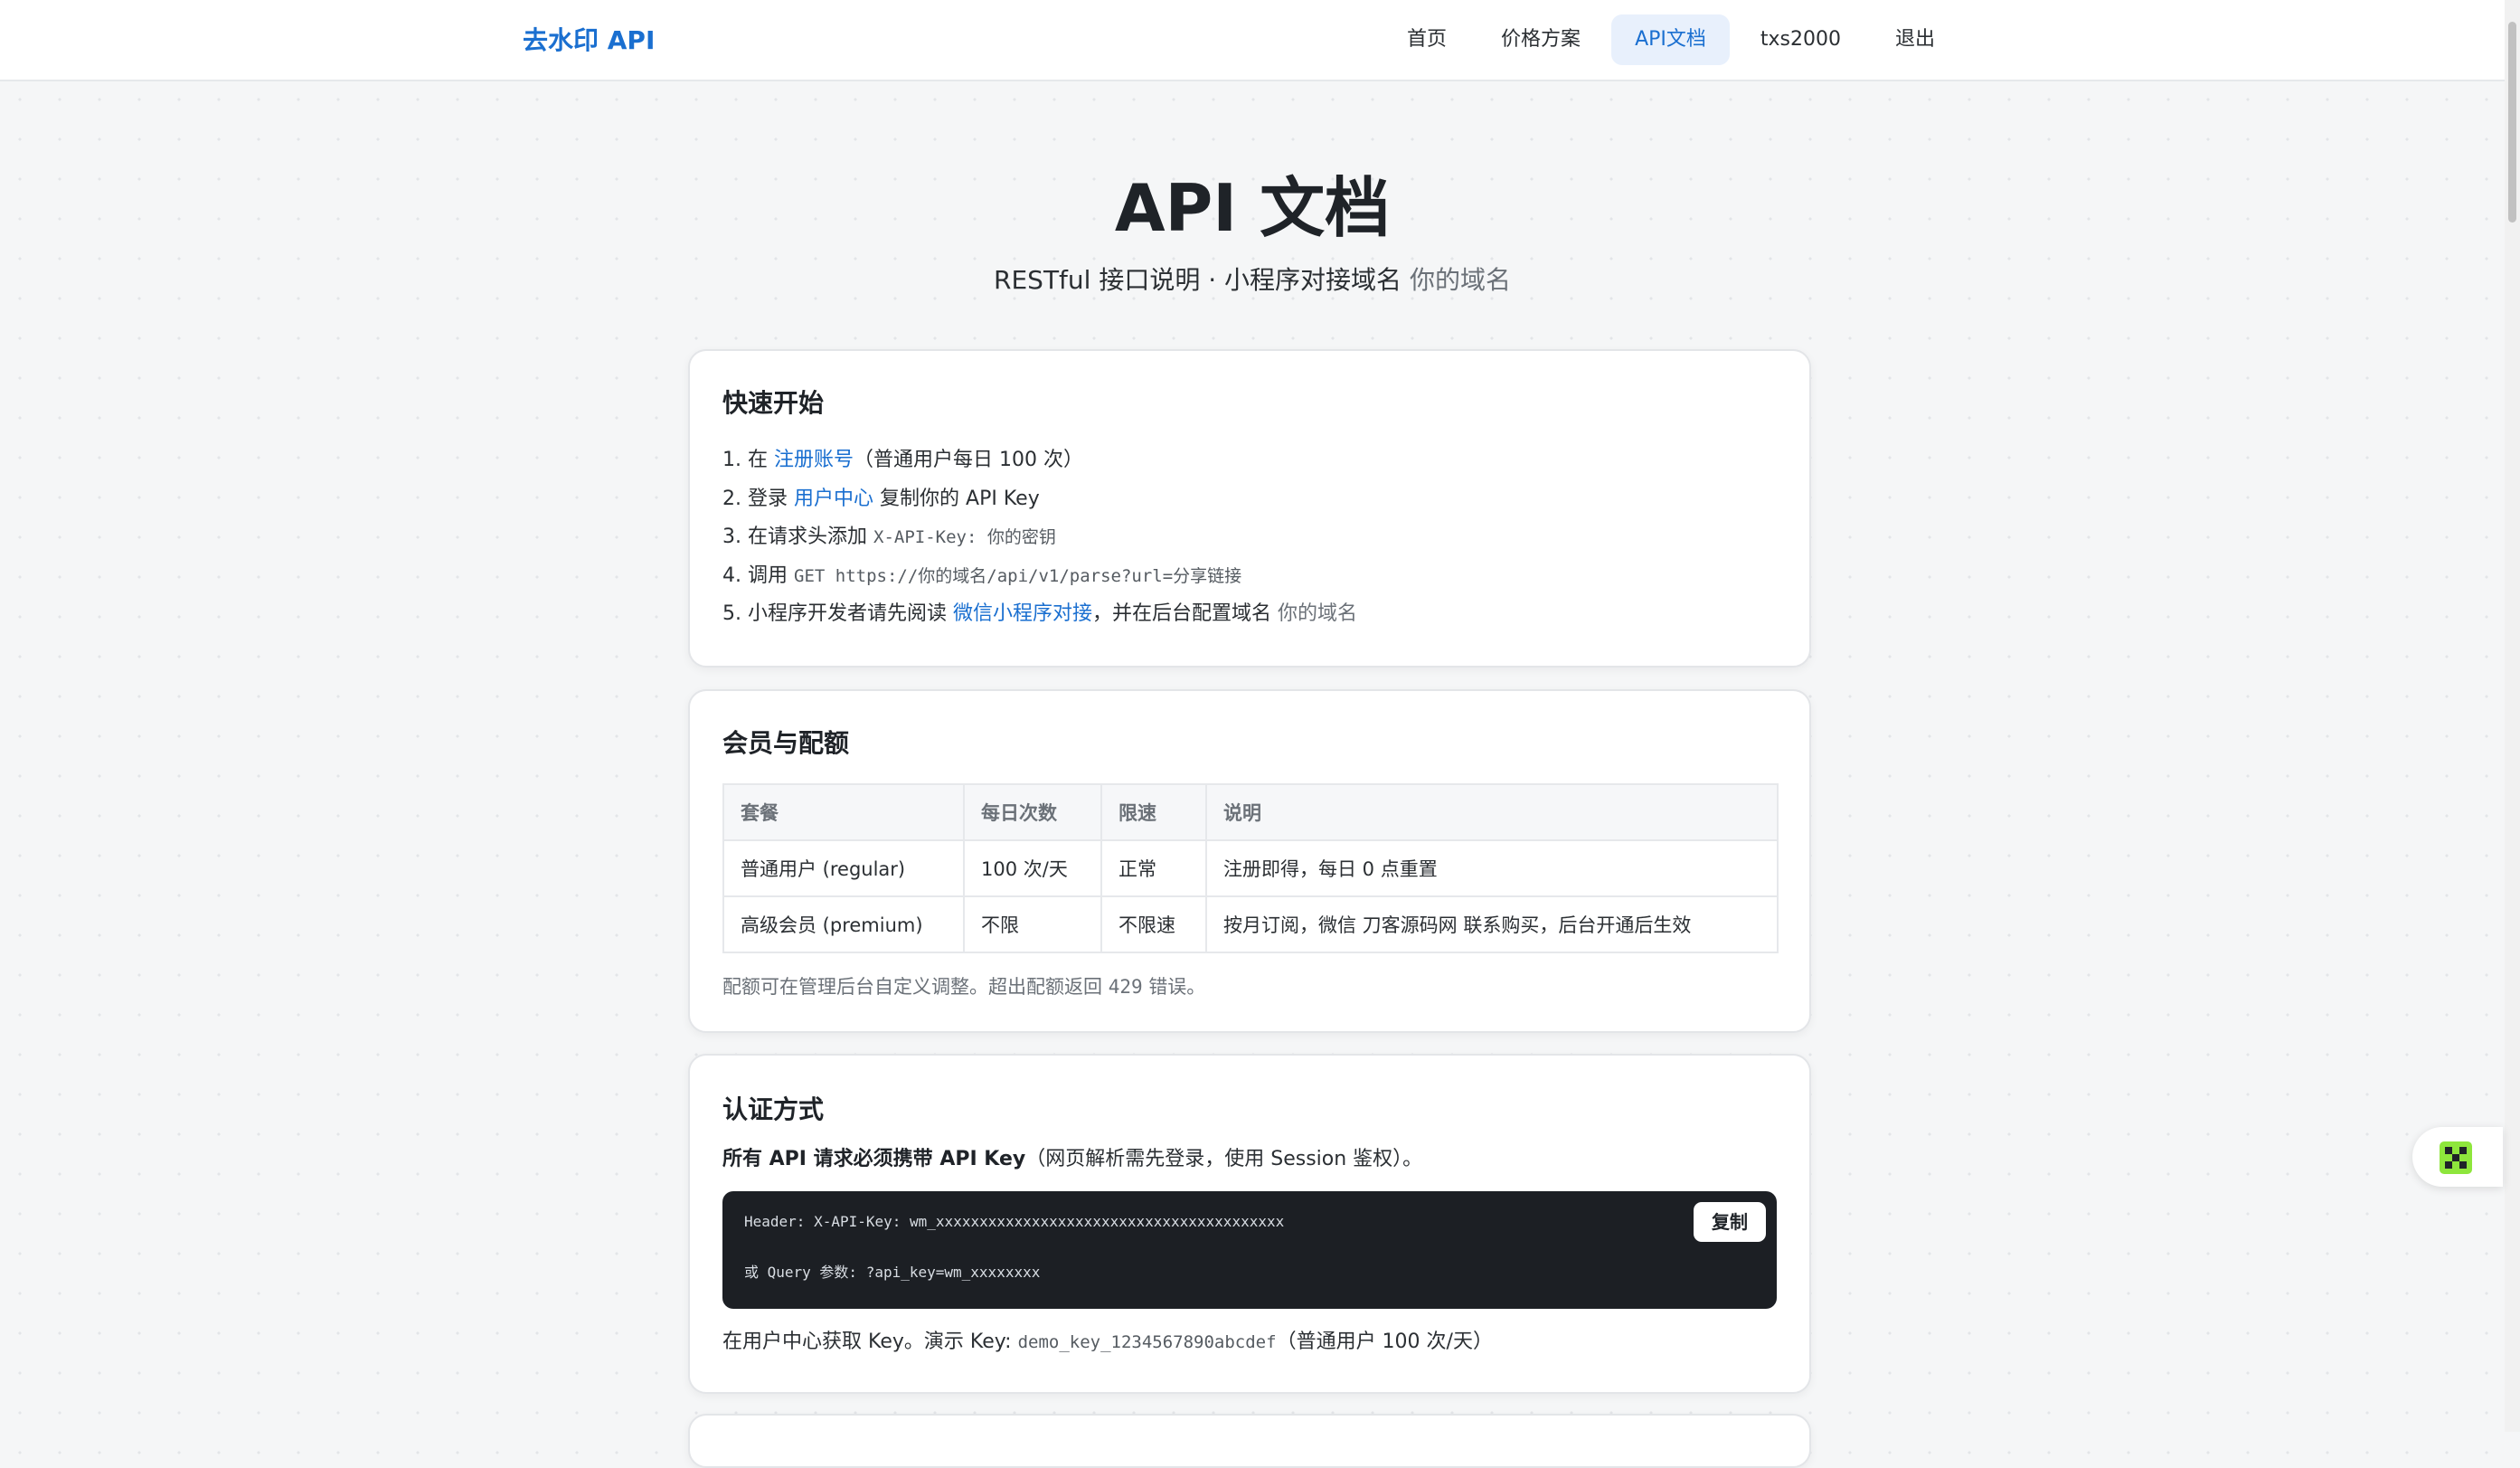 This screenshot has height=1468, width=2520. What do you see at coordinates (844, 924) in the screenshot?
I see `table-cell: 高级会员 (premium)` at bounding box center [844, 924].